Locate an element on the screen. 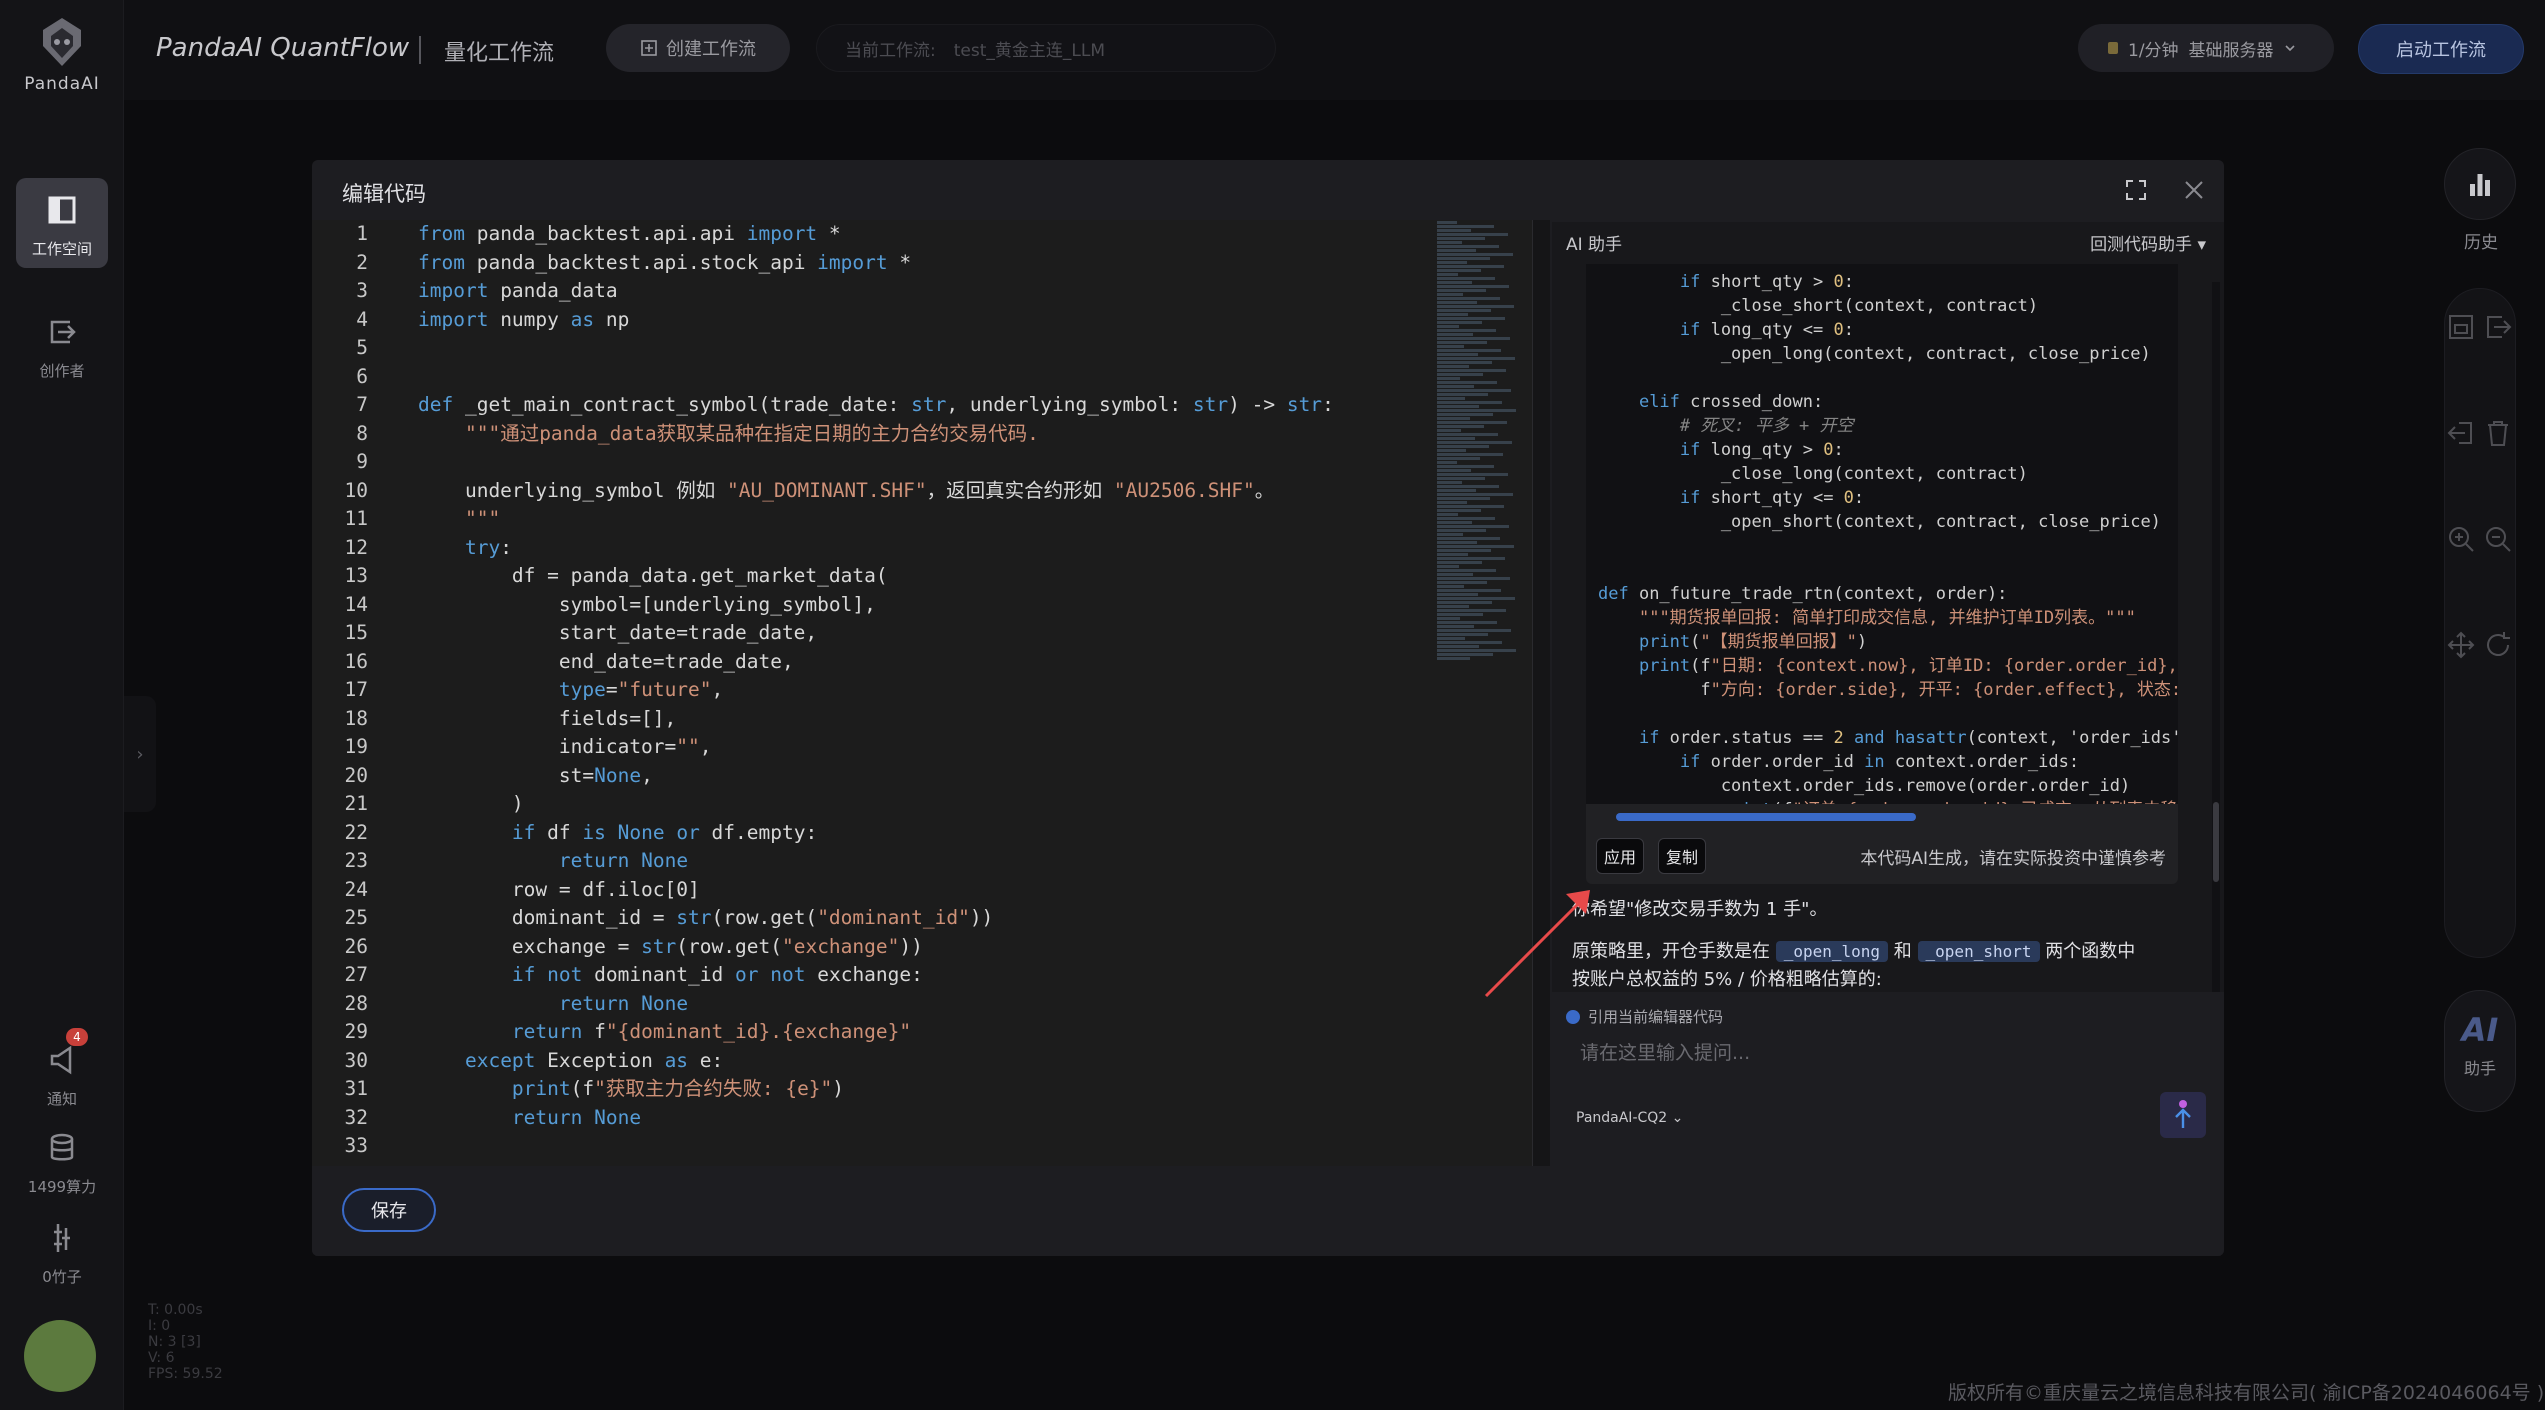  model-select: PandaAI-CQ2 ⌄ is located at coordinates (1629, 1118).